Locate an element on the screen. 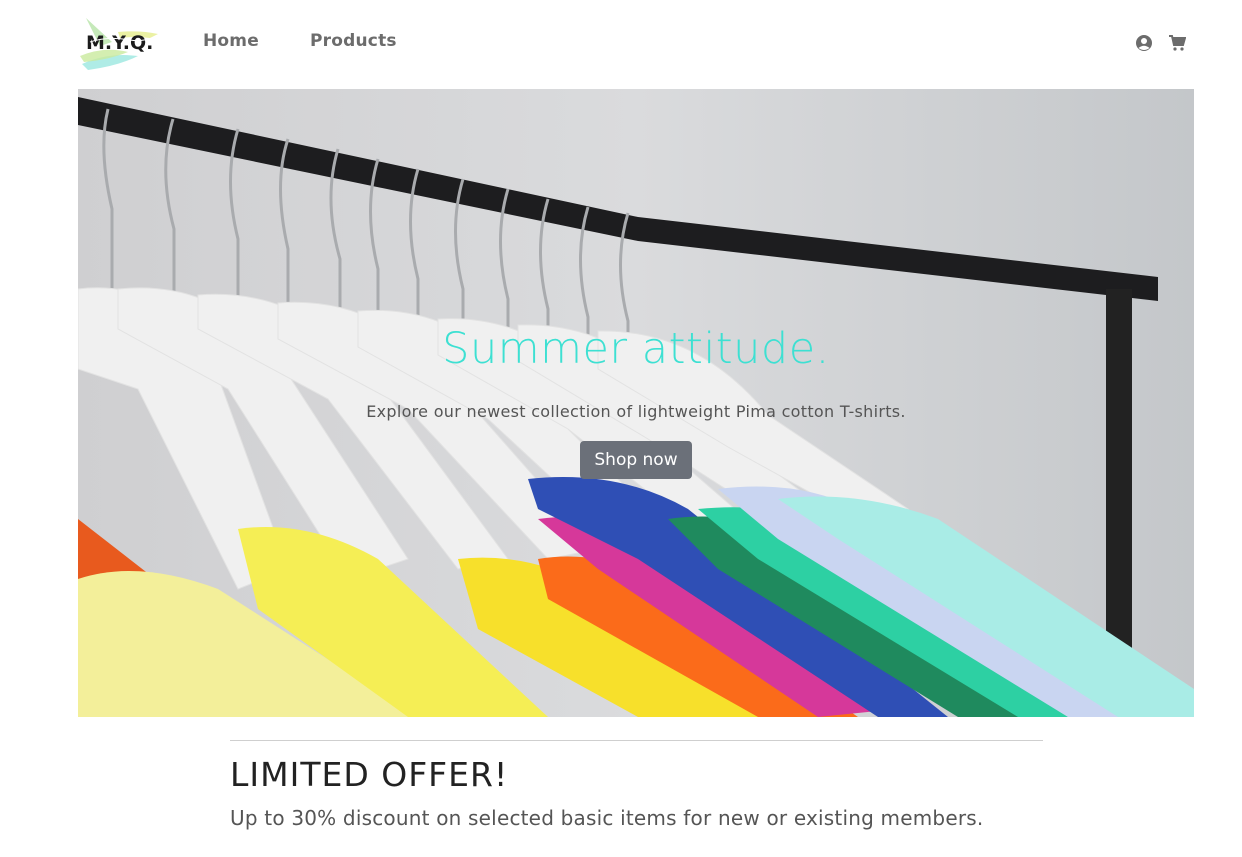  shopping-cart-icon is located at coordinates (1177, 43).